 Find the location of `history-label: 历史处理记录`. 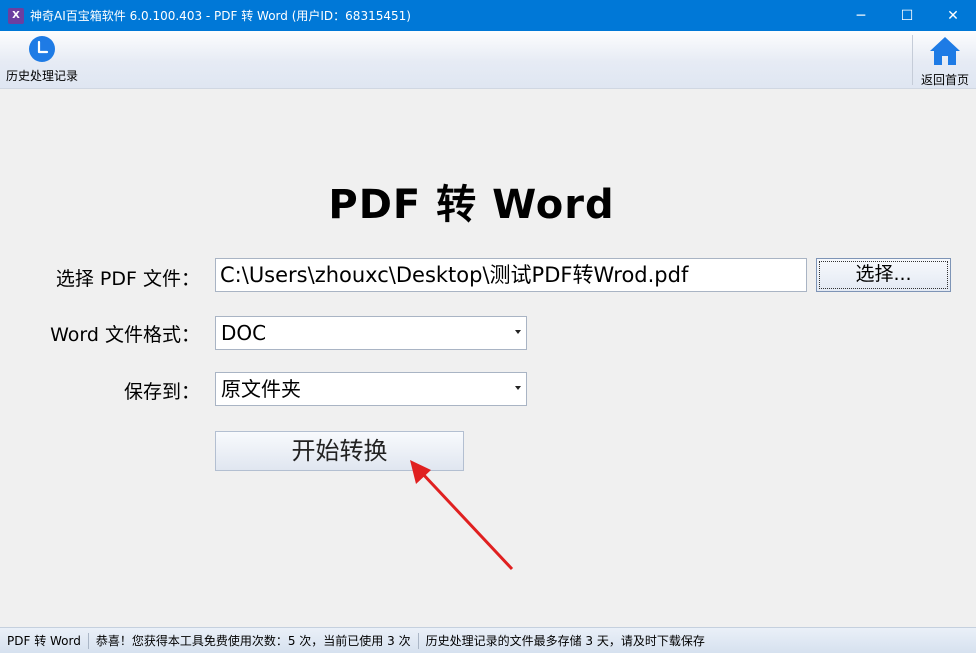

history-label: 历史处理记录 is located at coordinates (42, 76).